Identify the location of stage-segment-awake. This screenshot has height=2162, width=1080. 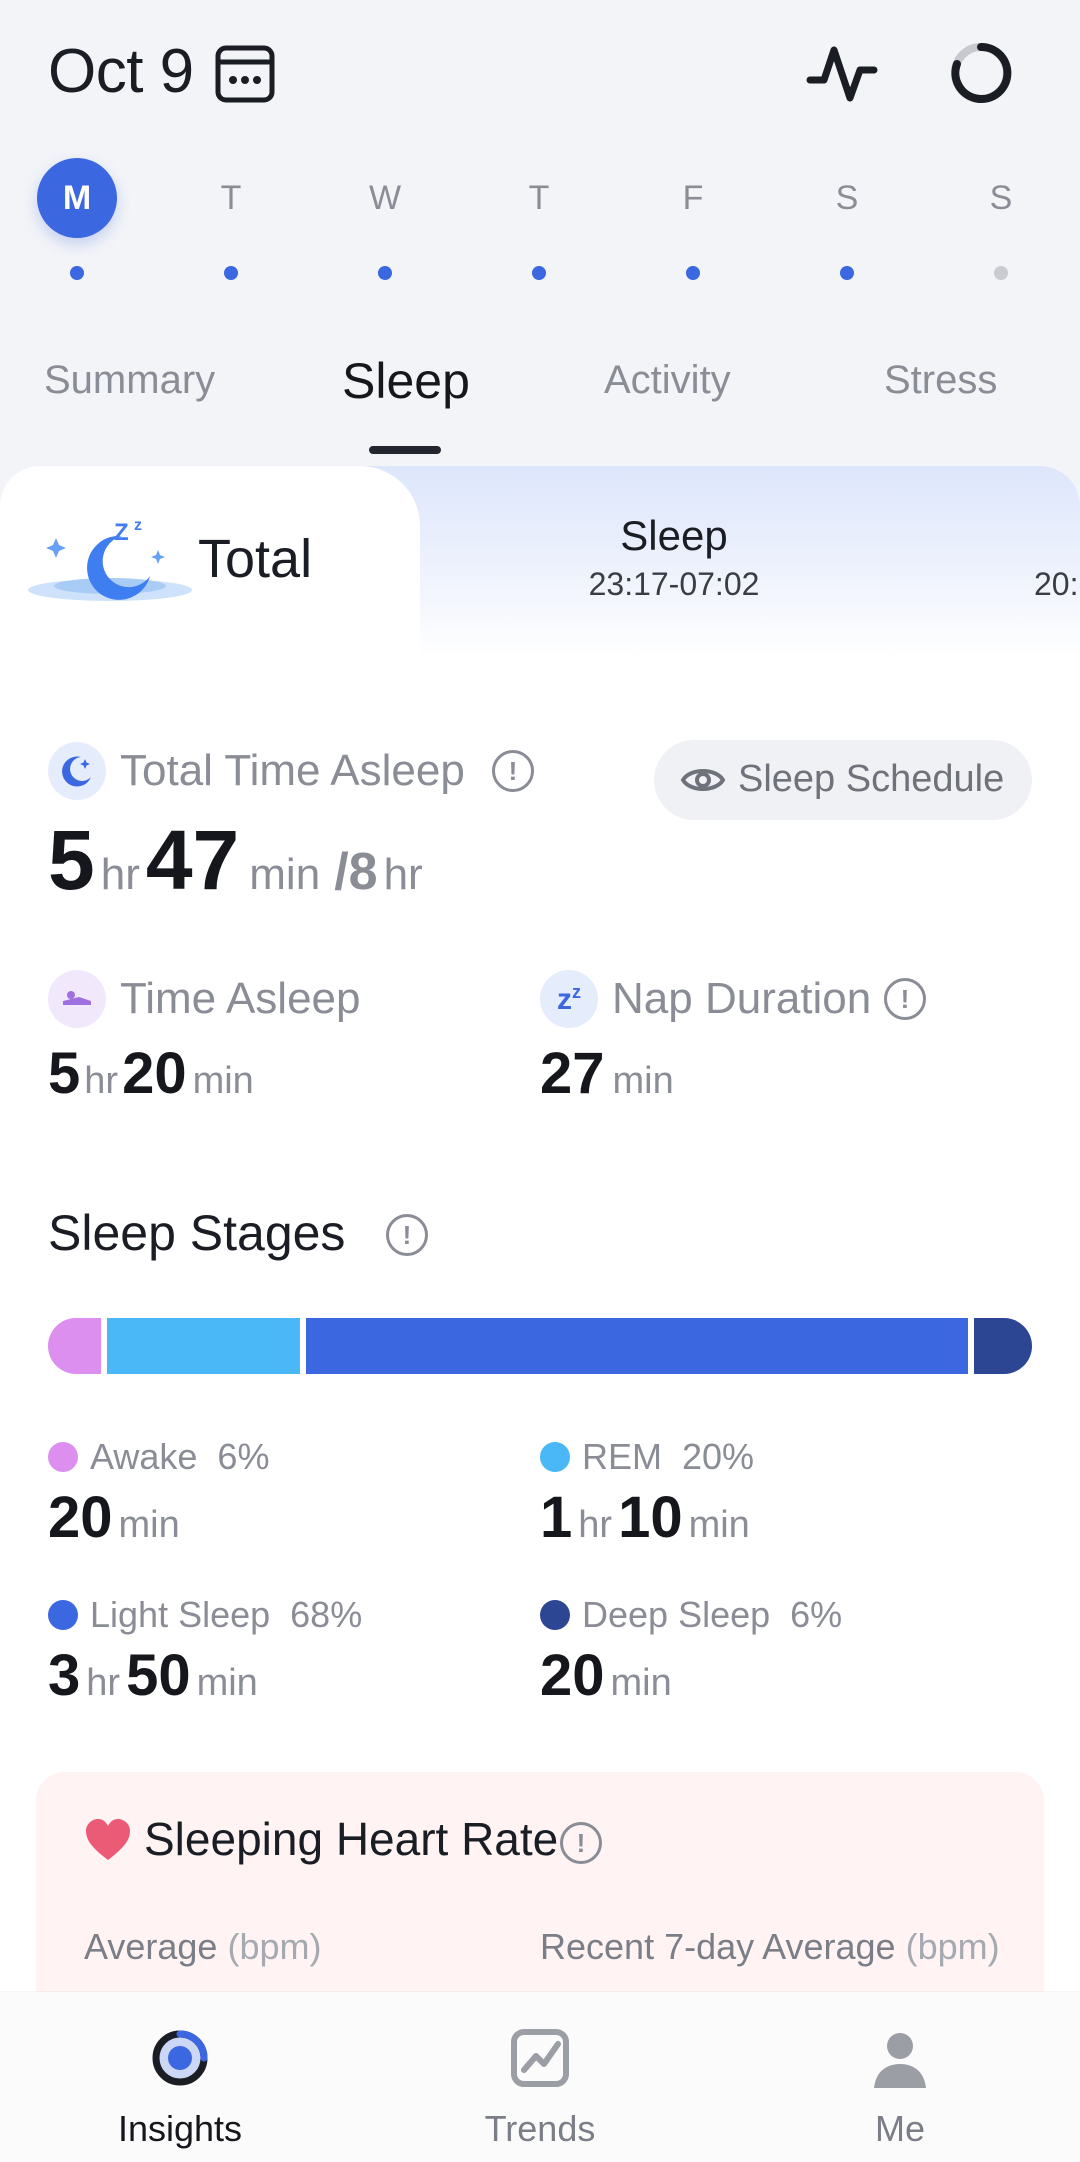
(74, 1346).